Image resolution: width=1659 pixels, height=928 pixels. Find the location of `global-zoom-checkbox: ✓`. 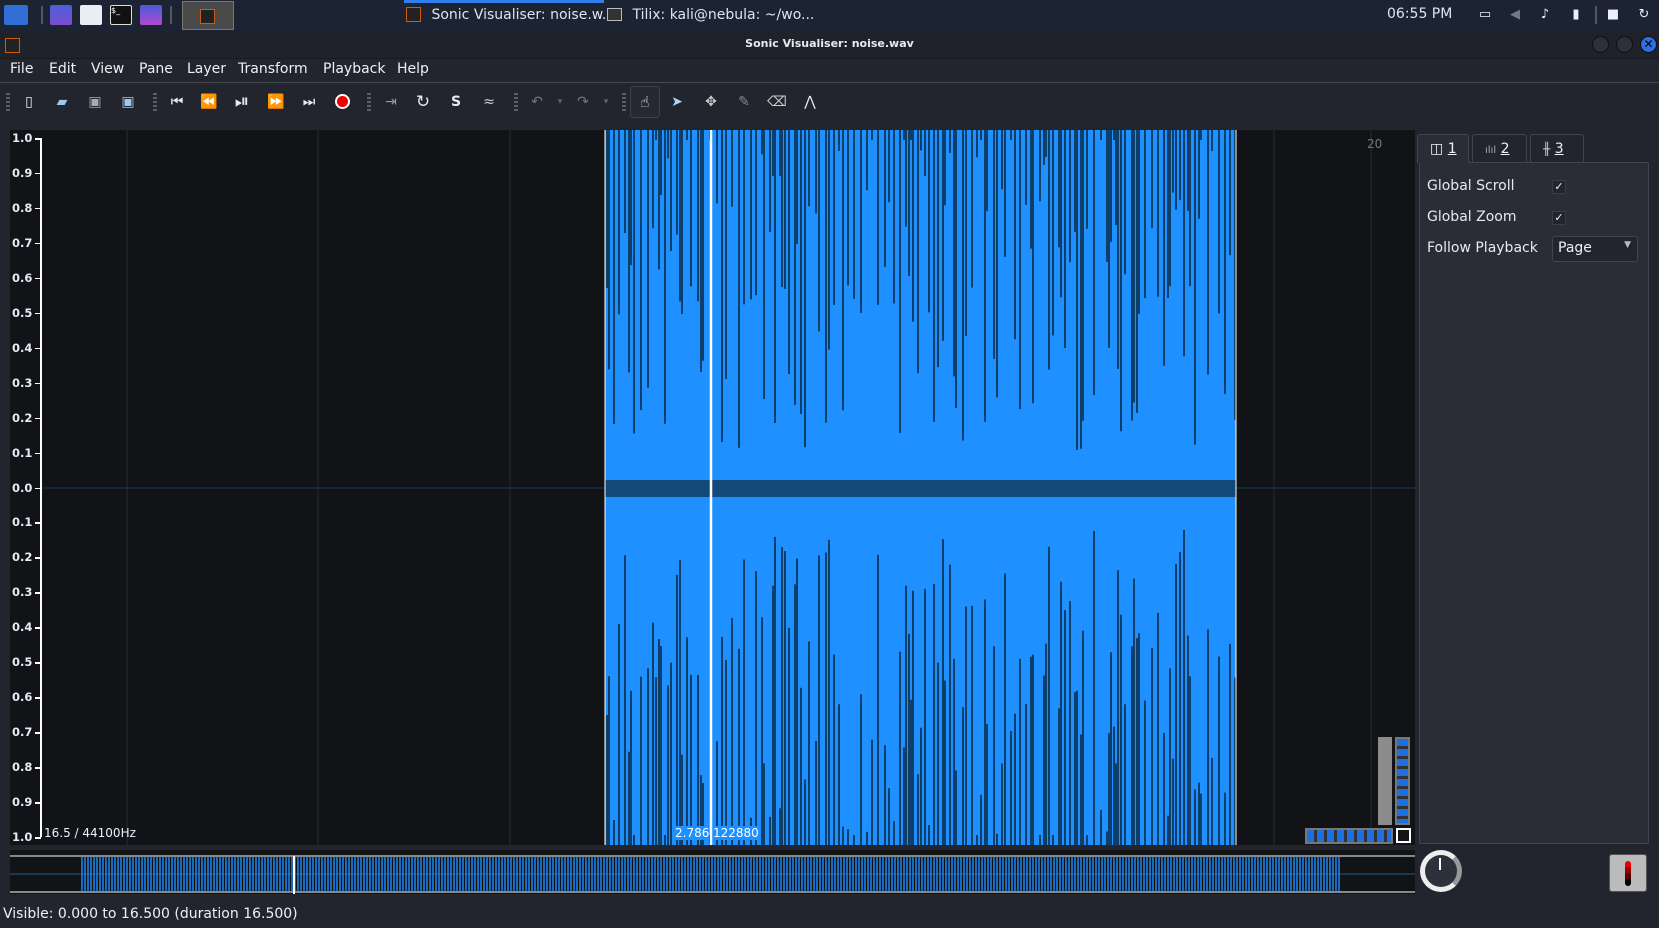

global-zoom-checkbox: ✓ is located at coordinates (1559, 218).